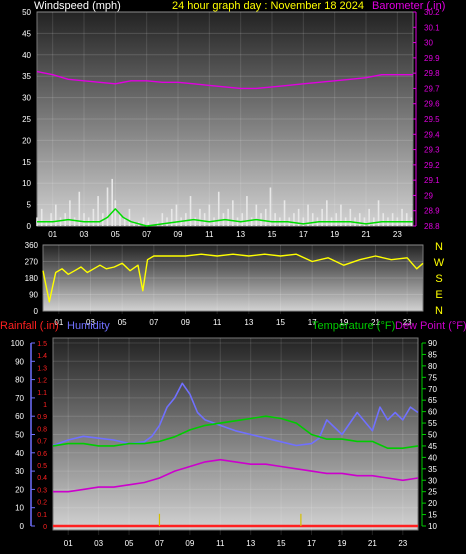  I want to click on humidity-y-tick-label: 90, so click(19, 361).